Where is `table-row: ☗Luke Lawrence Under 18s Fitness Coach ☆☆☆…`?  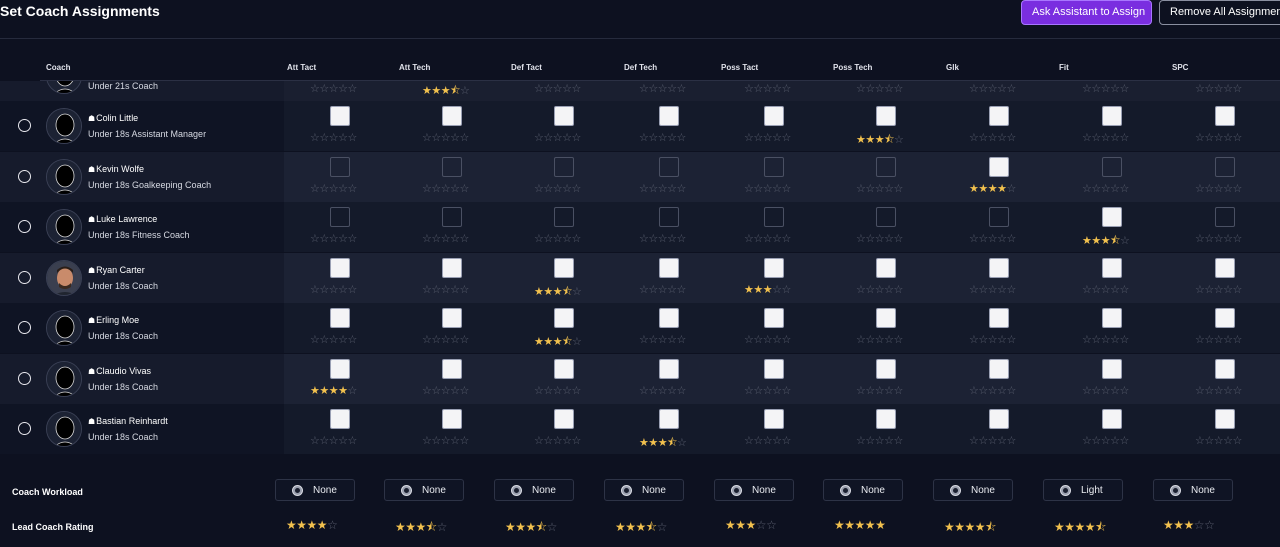 table-row: ☗Luke Lawrence Under 18s Fitness Coach ☆☆☆… is located at coordinates (640, 227).